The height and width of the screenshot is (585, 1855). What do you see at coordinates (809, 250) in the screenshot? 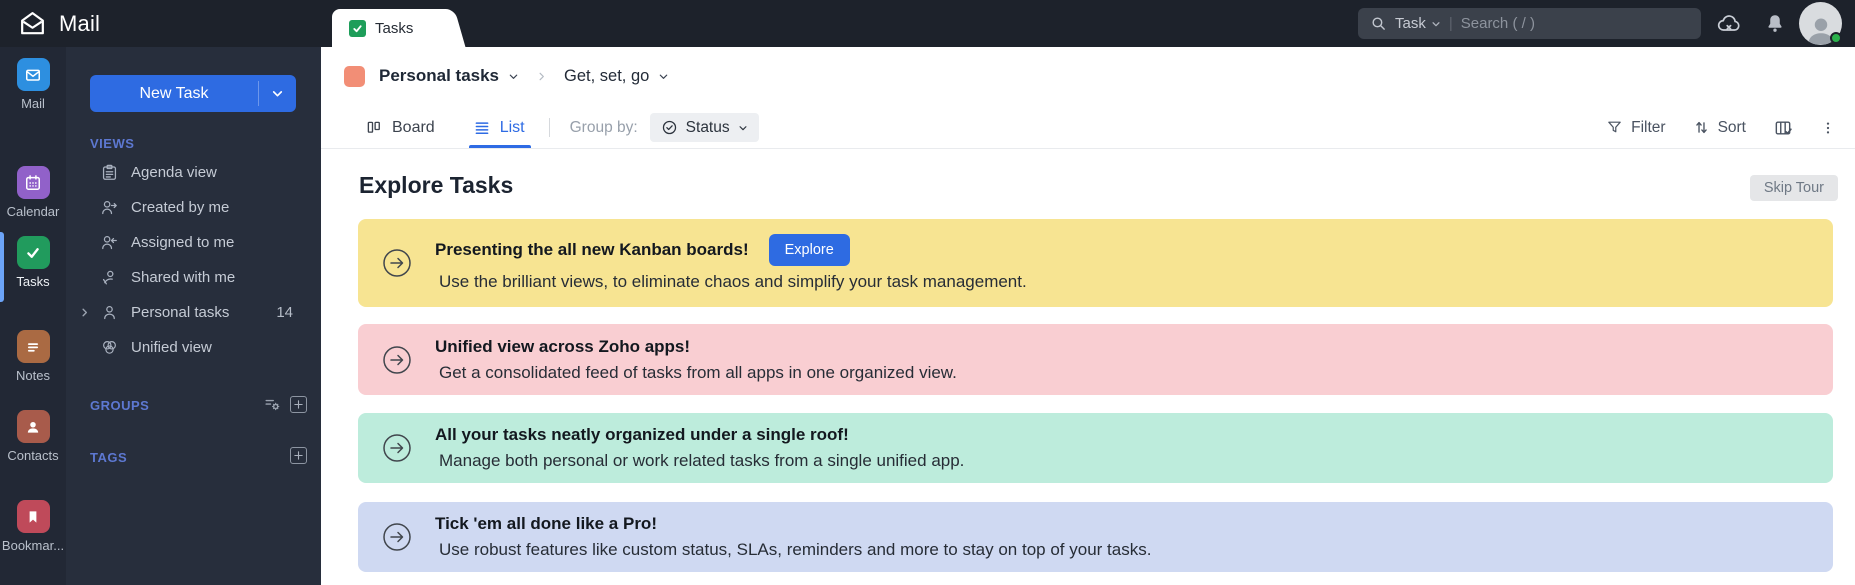
I see `explore-button: Explore` at bounding box center [809, 250].